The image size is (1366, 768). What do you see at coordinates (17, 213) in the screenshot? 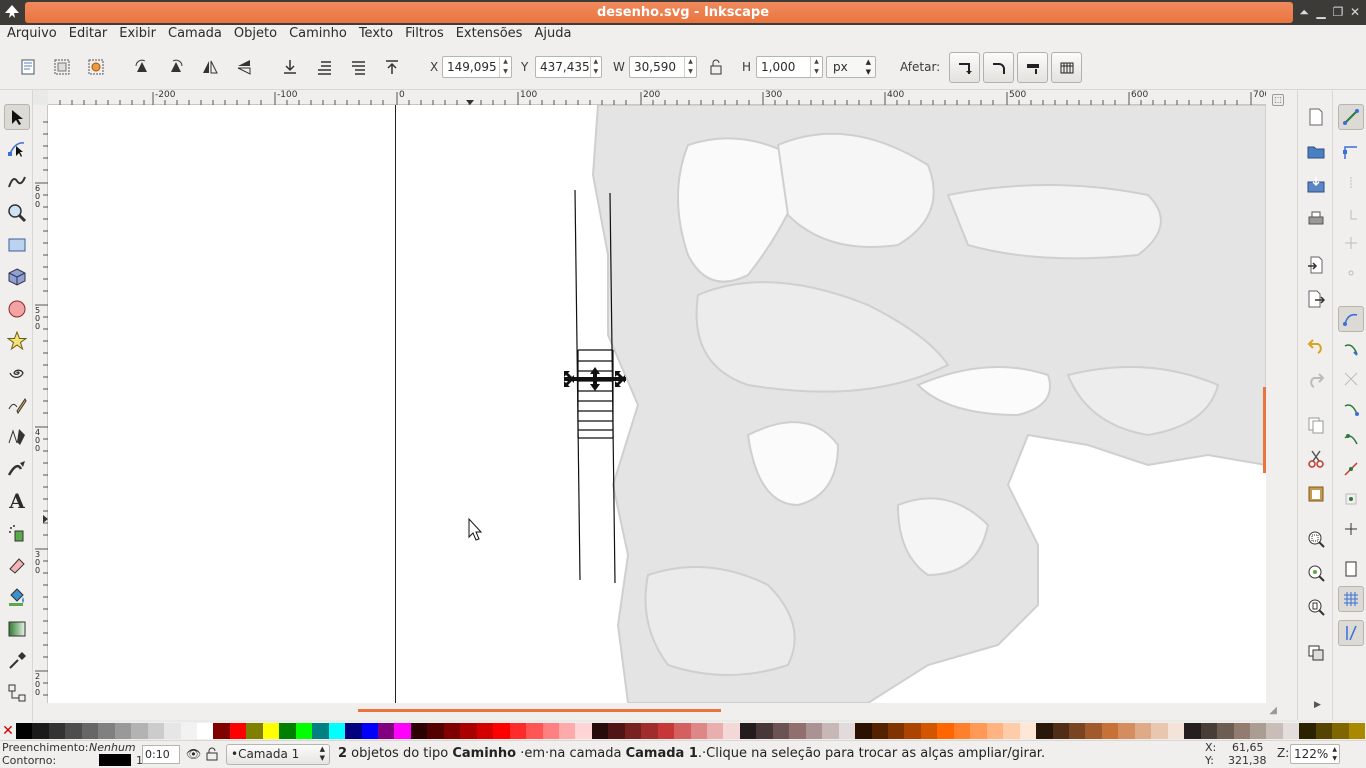
I see `zoom-tool-icon` at bounding box center [17, 213].